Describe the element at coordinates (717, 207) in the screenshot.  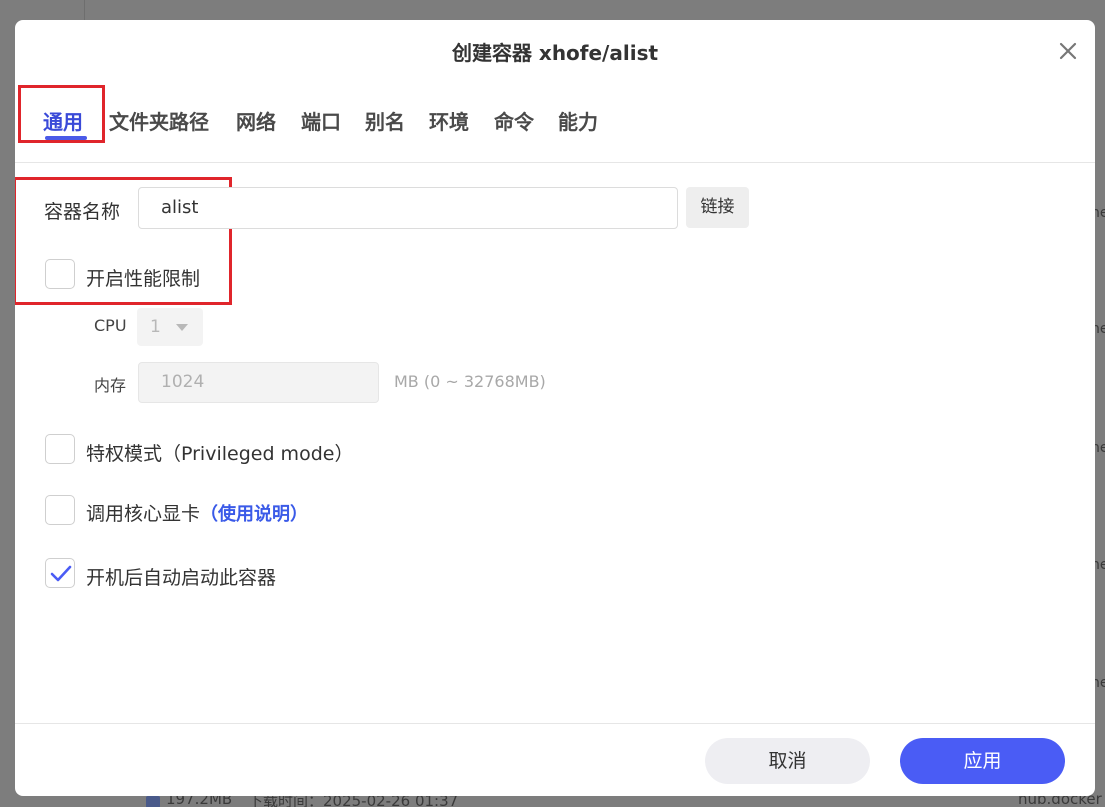
I see `link-button: 链接` at that location.